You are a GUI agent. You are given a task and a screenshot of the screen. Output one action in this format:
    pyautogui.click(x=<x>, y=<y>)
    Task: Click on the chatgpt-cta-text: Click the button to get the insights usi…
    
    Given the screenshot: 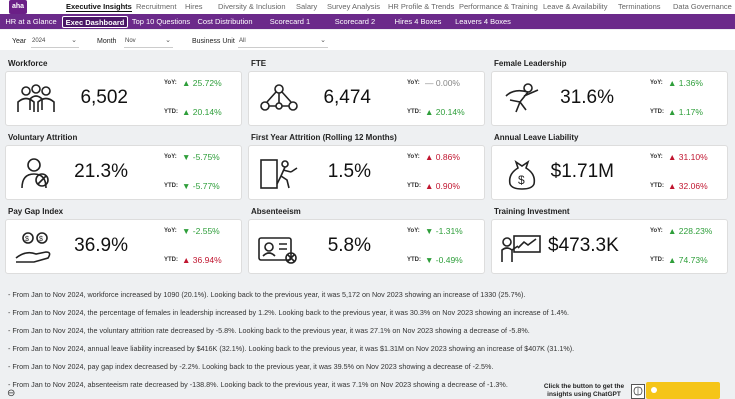 What is the action you would take?
    pyautogui.click(x=584, y=390)
    